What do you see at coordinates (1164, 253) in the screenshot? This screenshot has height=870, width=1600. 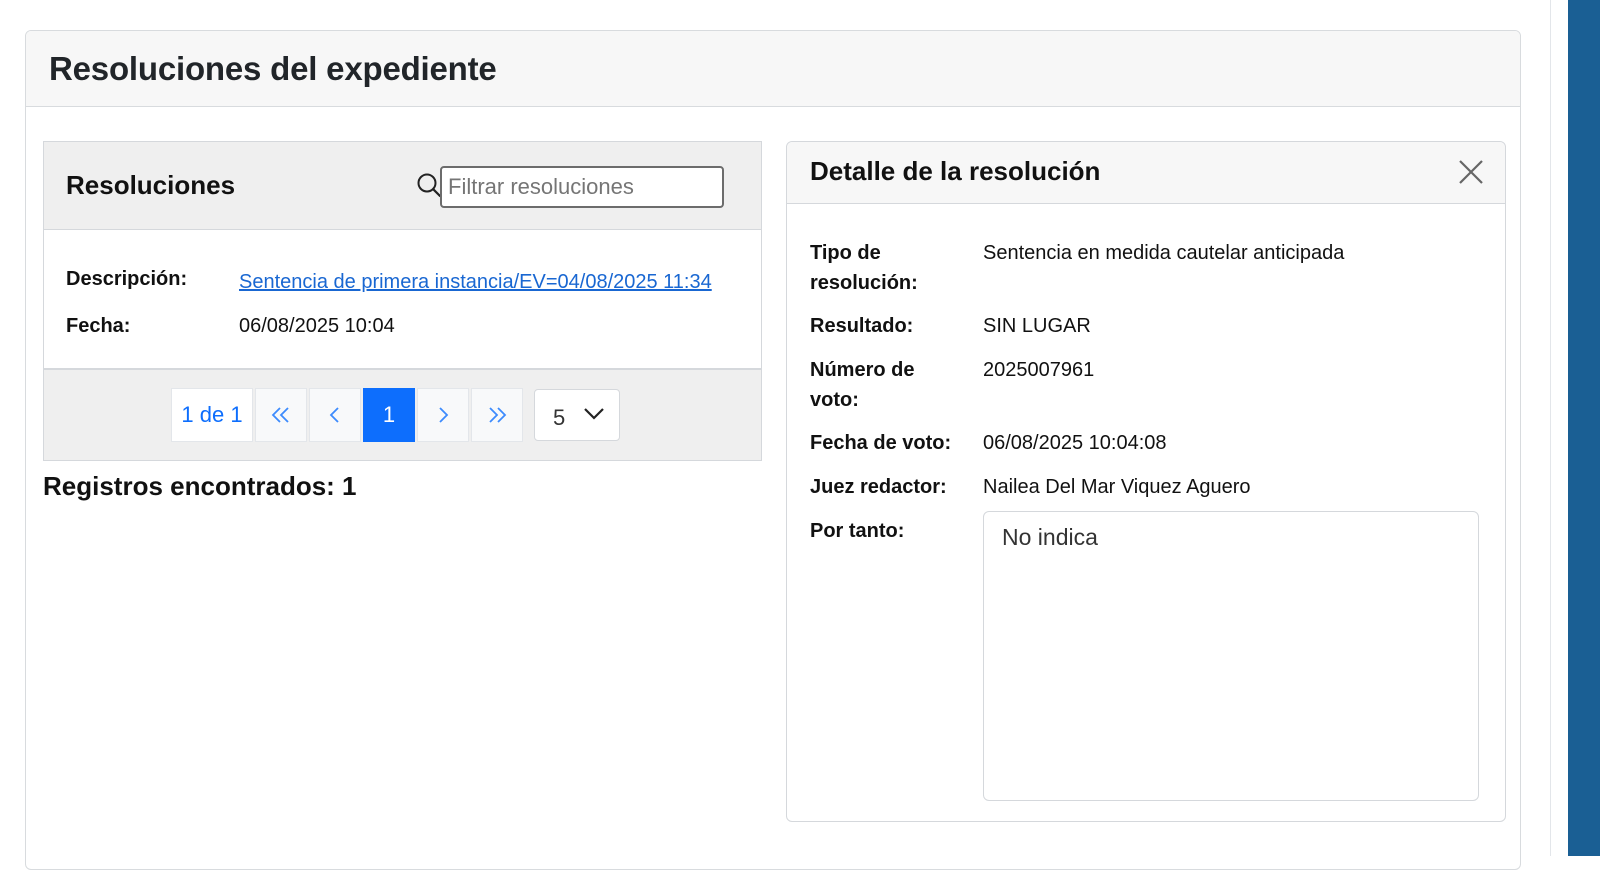 I see `tipo-resolucion-value: Sentencia en medida cautelar anticipada` at bounding box center [1164, 253].